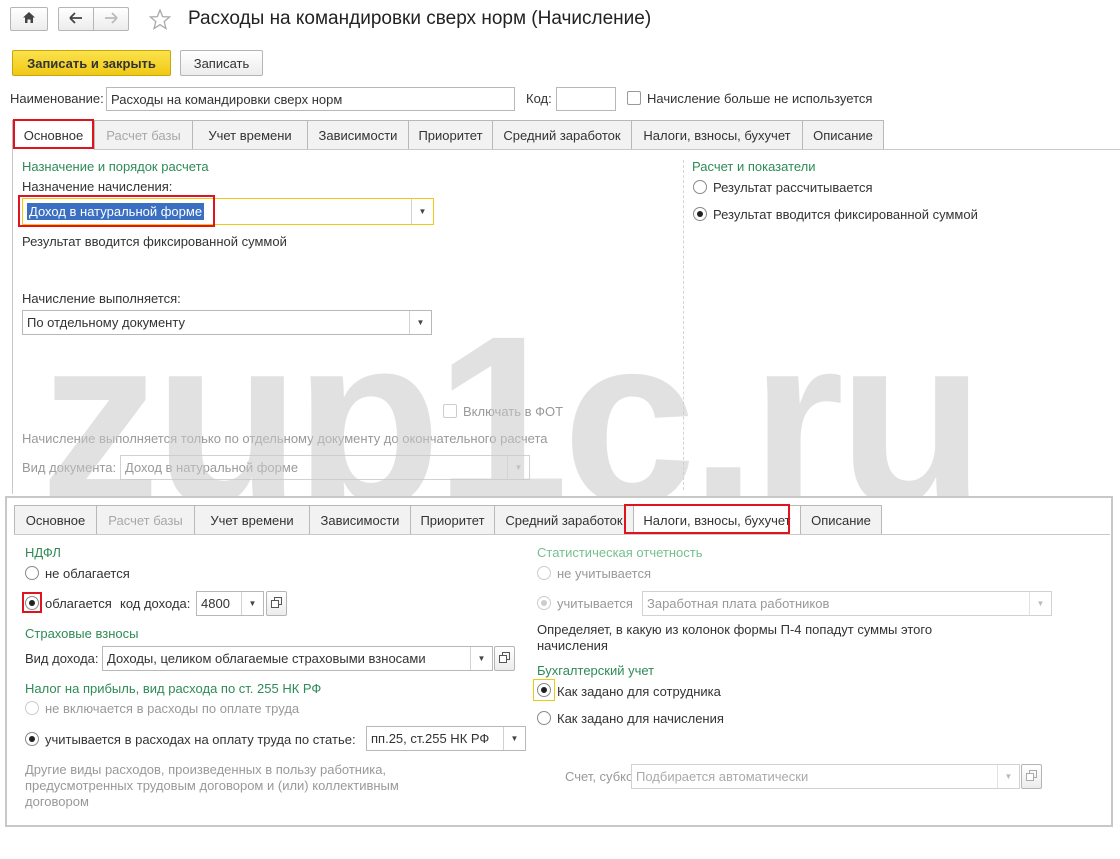 This screenshot has height=859, width=1120. I want to click on unused-checkbox, so click(634, 98).